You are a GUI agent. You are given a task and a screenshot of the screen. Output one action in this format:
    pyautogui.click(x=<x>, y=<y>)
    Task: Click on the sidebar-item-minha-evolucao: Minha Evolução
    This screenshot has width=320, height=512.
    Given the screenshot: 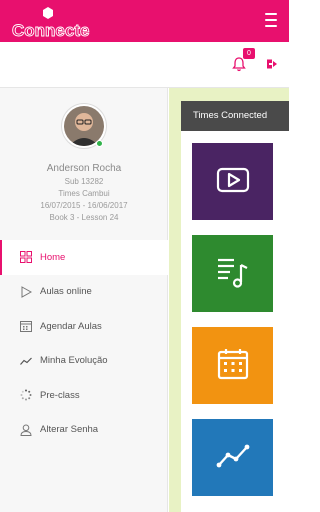 What is the action you would take?
    pyautogui.click(x=84, y=361)
    